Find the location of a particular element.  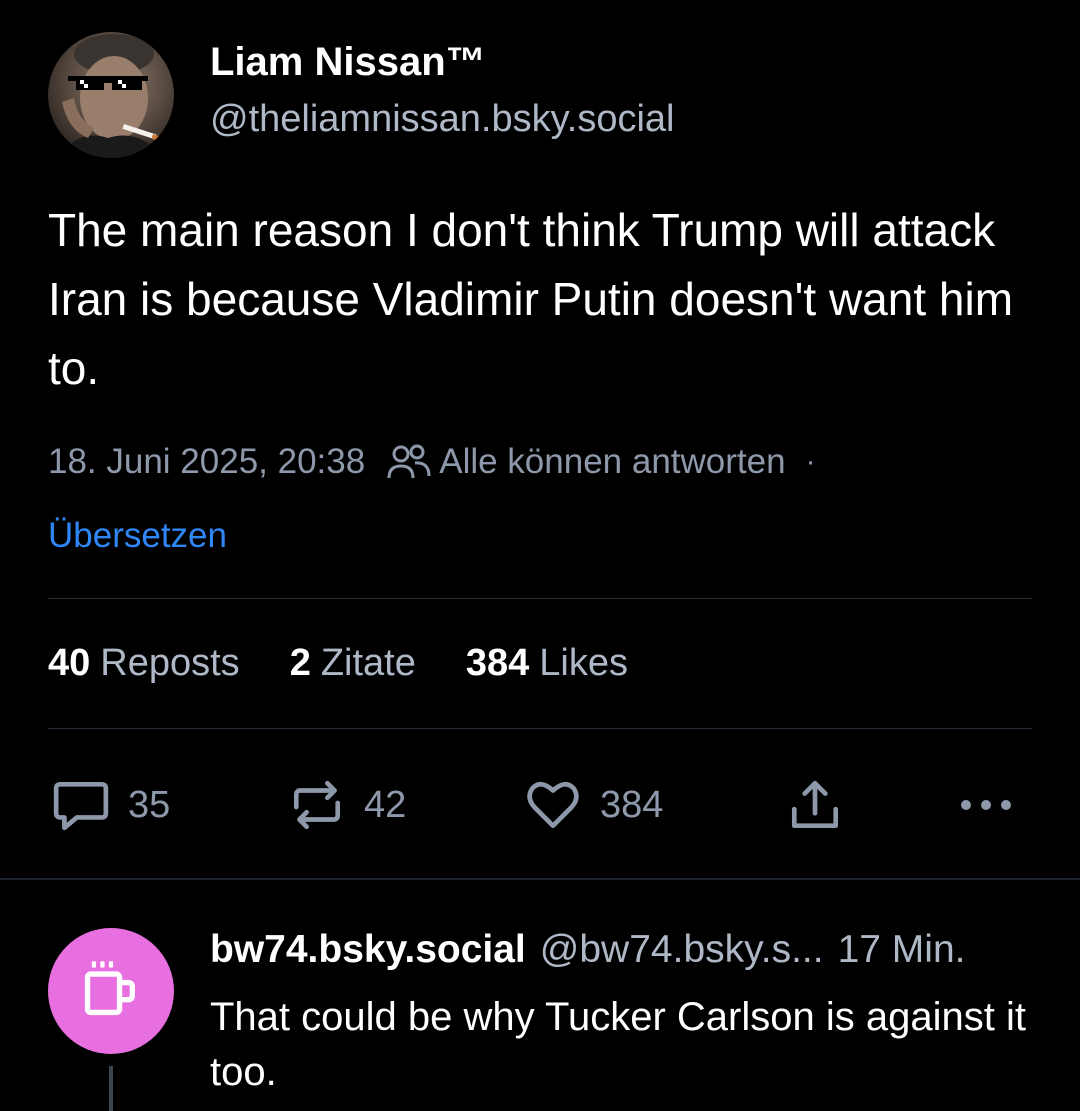

repost-button: 42 is located at coordinates (347, 805).